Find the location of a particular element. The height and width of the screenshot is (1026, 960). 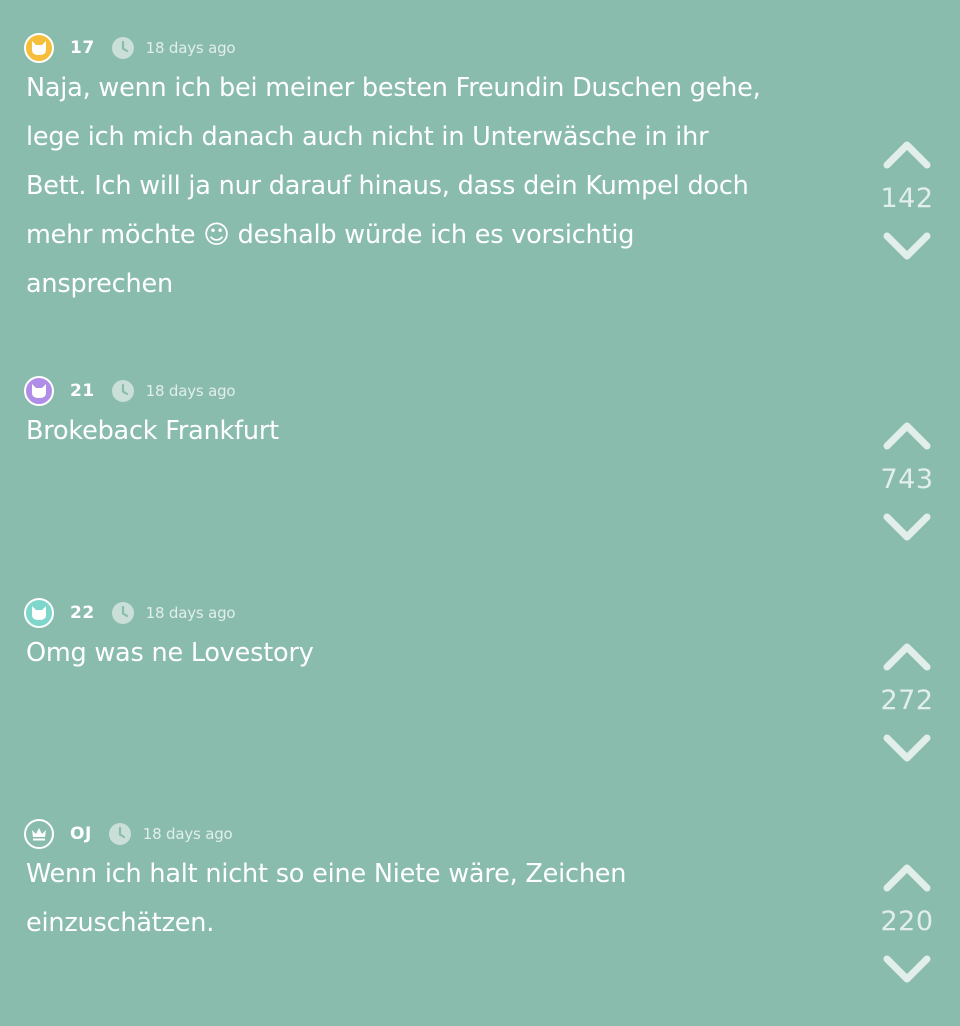

reply-meta: 22 18 days ago is located at coordinates (130, 613).